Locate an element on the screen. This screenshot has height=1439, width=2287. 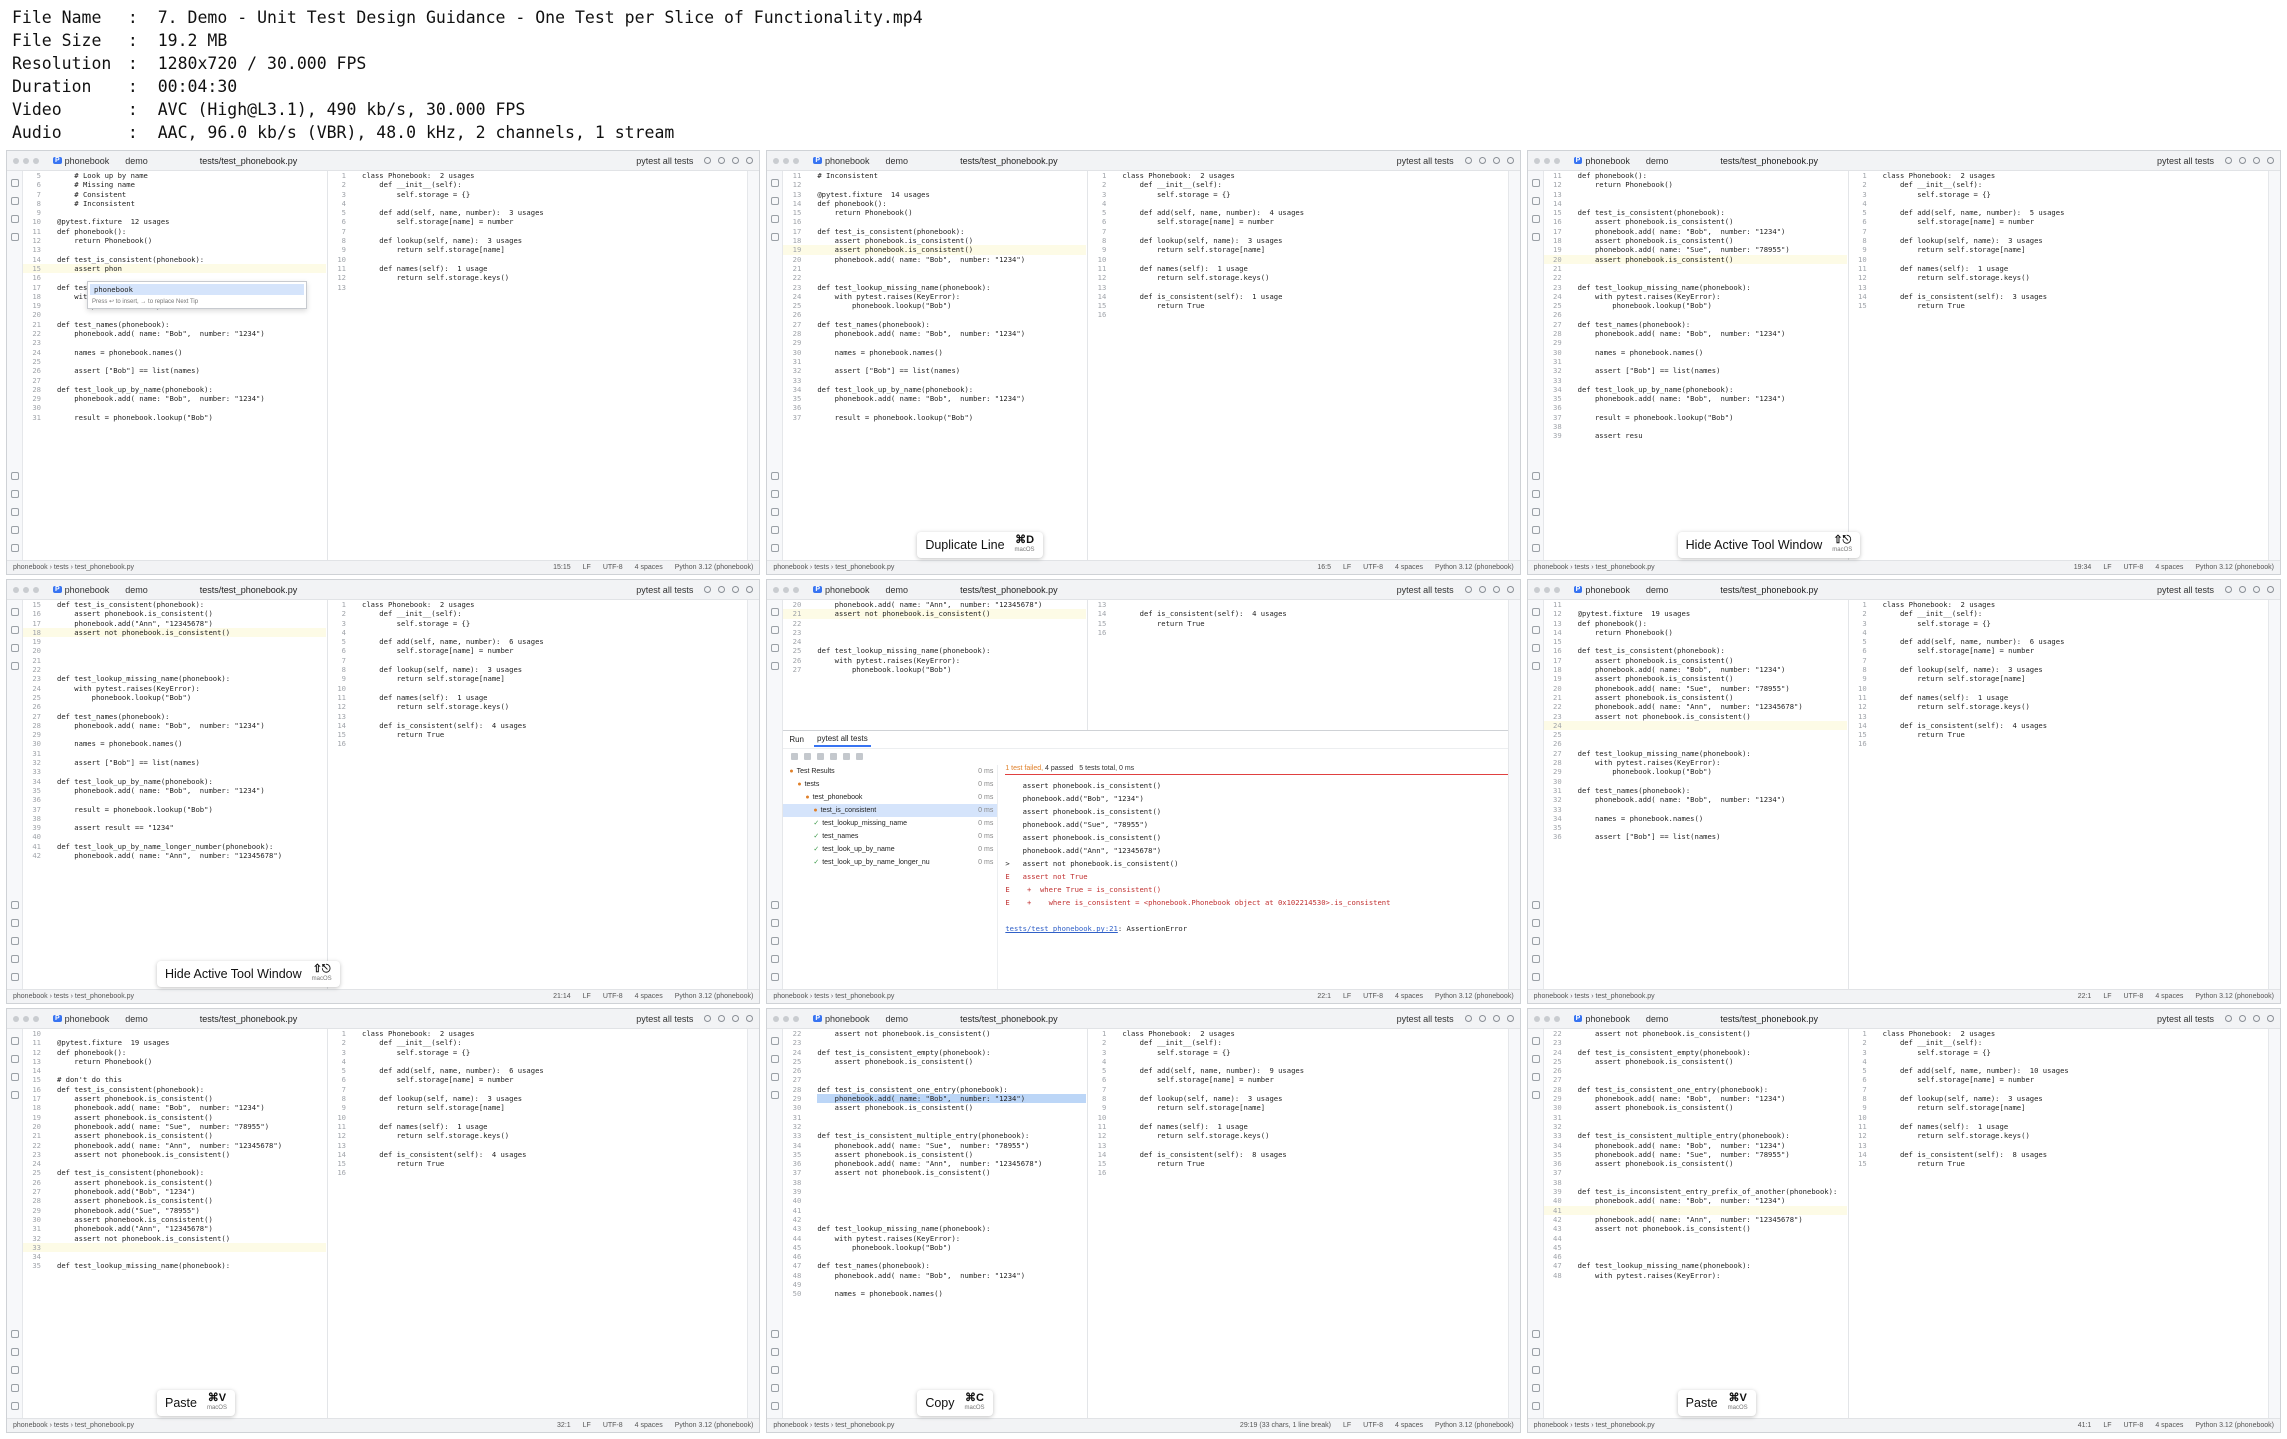
line-number: 46 is located at coordinates (1555, 1256).